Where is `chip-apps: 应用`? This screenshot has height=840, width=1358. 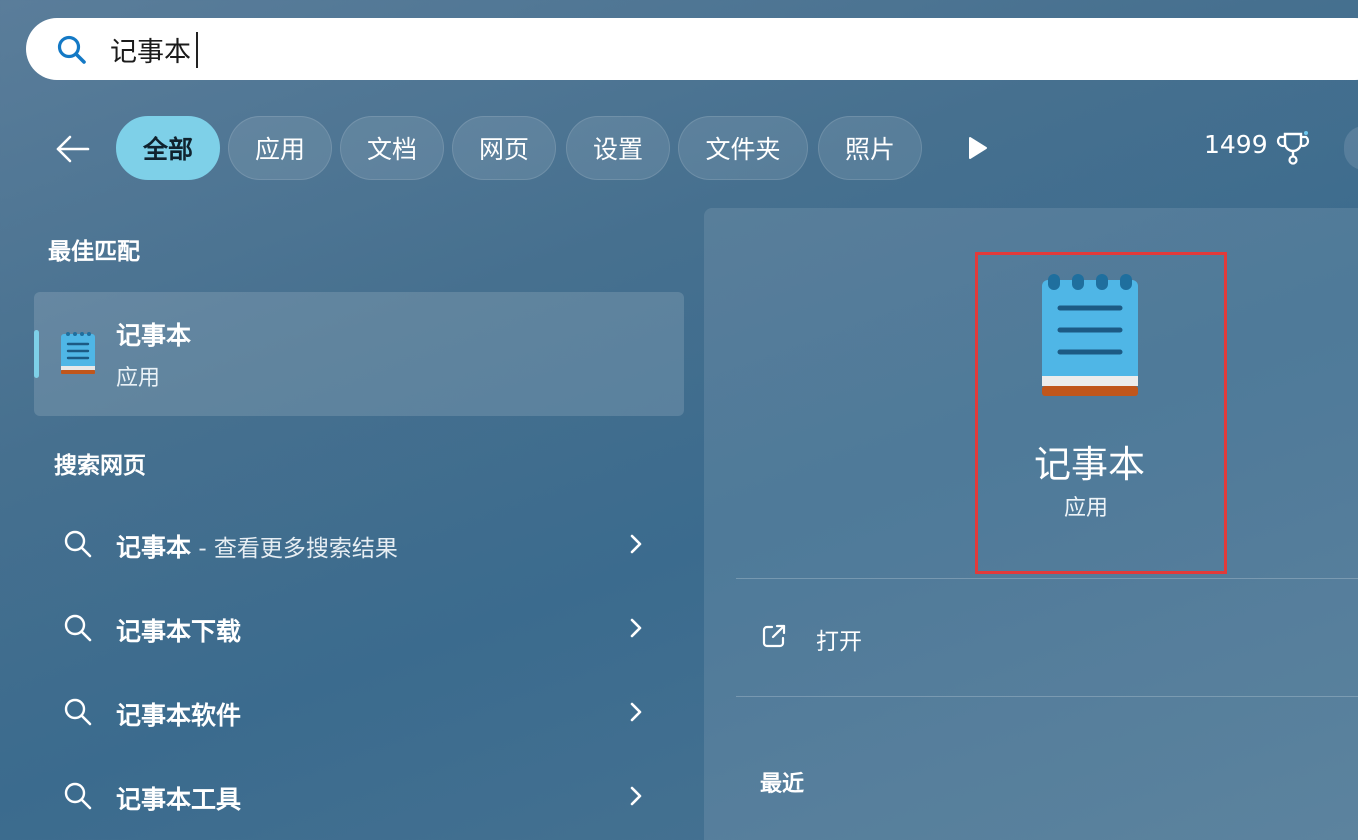
chip-apps: 应用 is located at coordinates (280, 148).